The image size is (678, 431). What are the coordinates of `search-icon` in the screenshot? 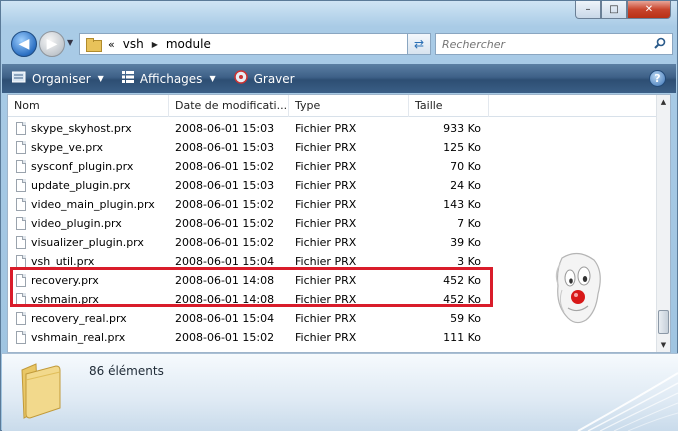 It's located at (660, 44).